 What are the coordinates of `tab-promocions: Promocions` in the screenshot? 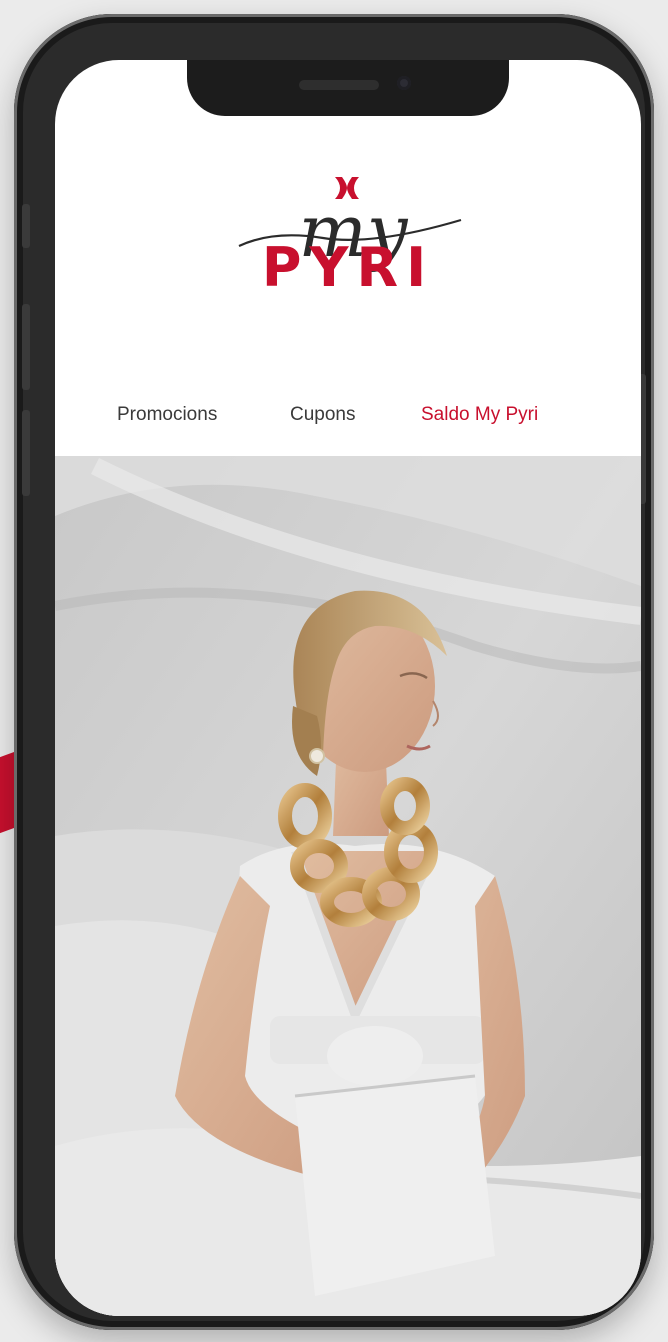 It's located at (167, 415).